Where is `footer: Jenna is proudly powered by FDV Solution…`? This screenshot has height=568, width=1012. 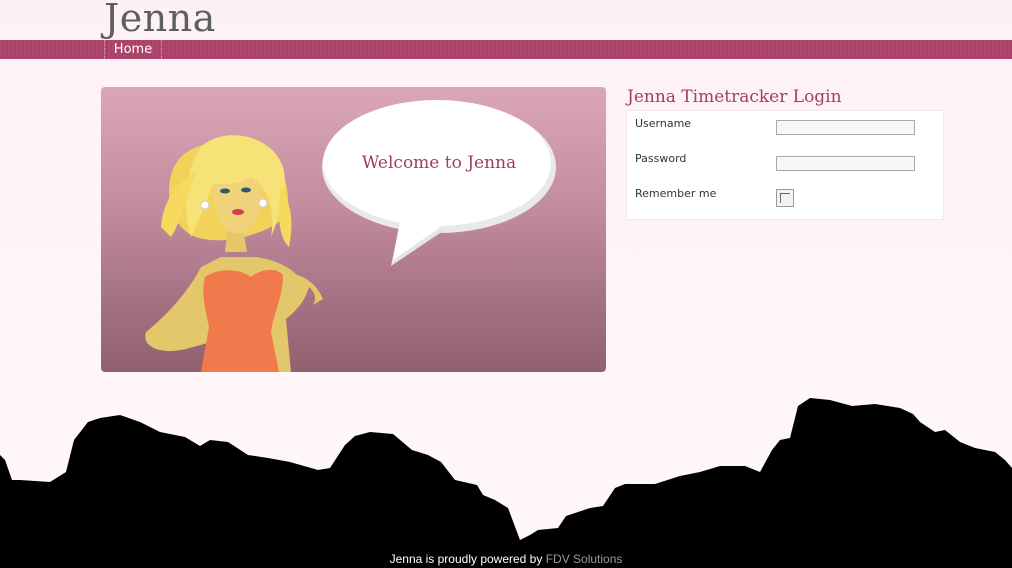 footer: Jenna is proudly powered by FDV Solution… is located at coordinates (506, 559).